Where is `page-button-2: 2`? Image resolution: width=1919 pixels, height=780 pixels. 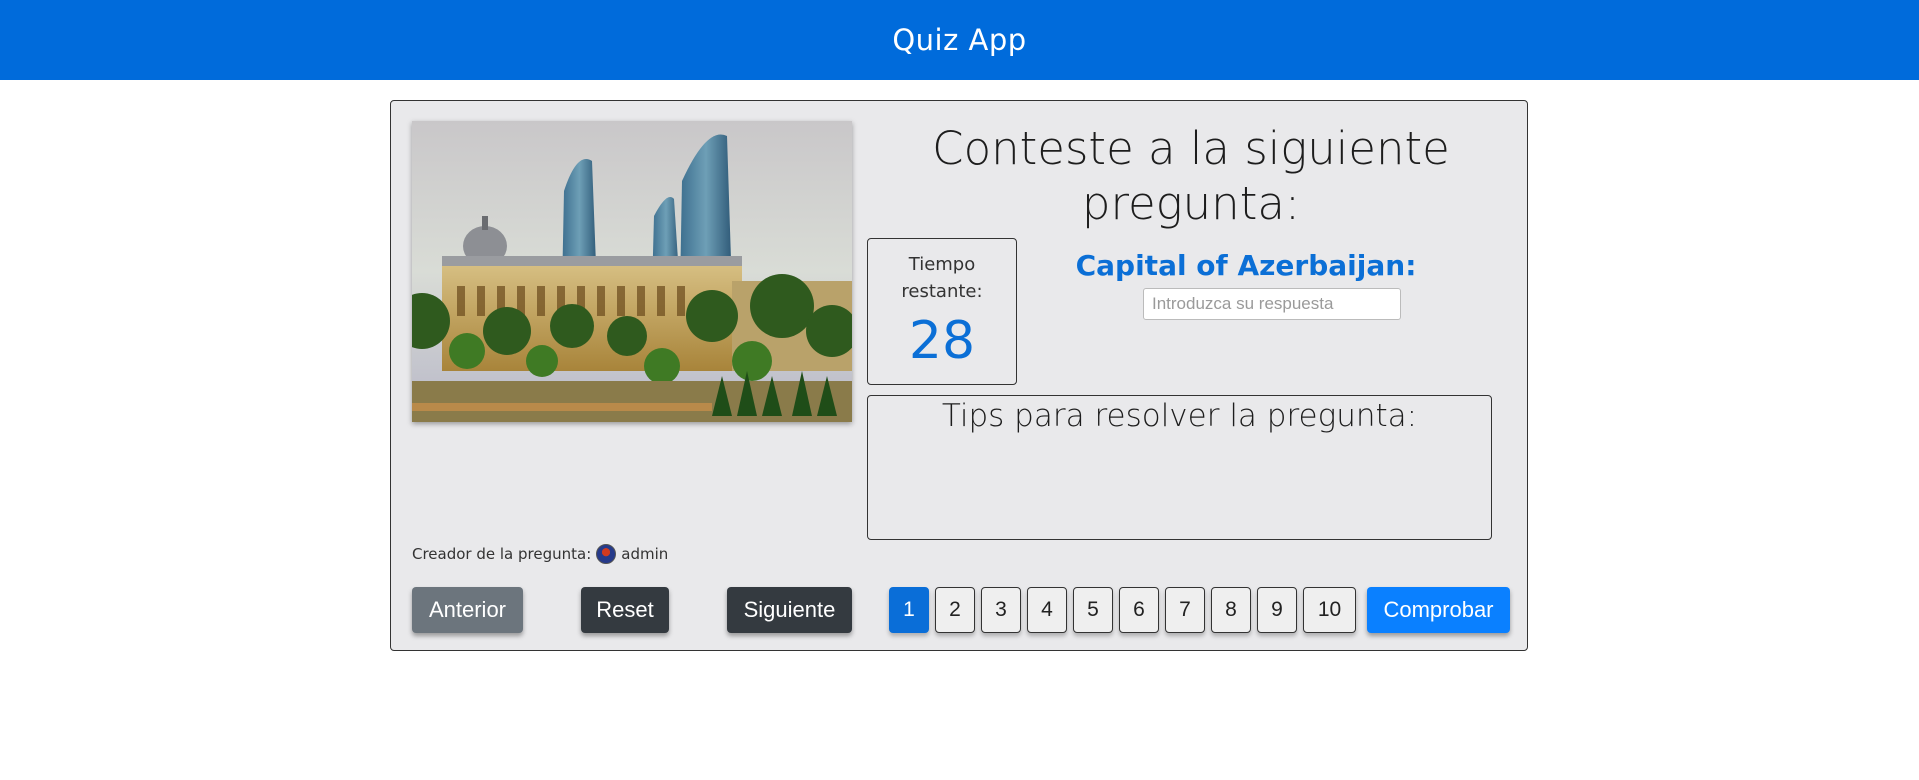 page-button-2: 2 is located at coordinates (955, 610).